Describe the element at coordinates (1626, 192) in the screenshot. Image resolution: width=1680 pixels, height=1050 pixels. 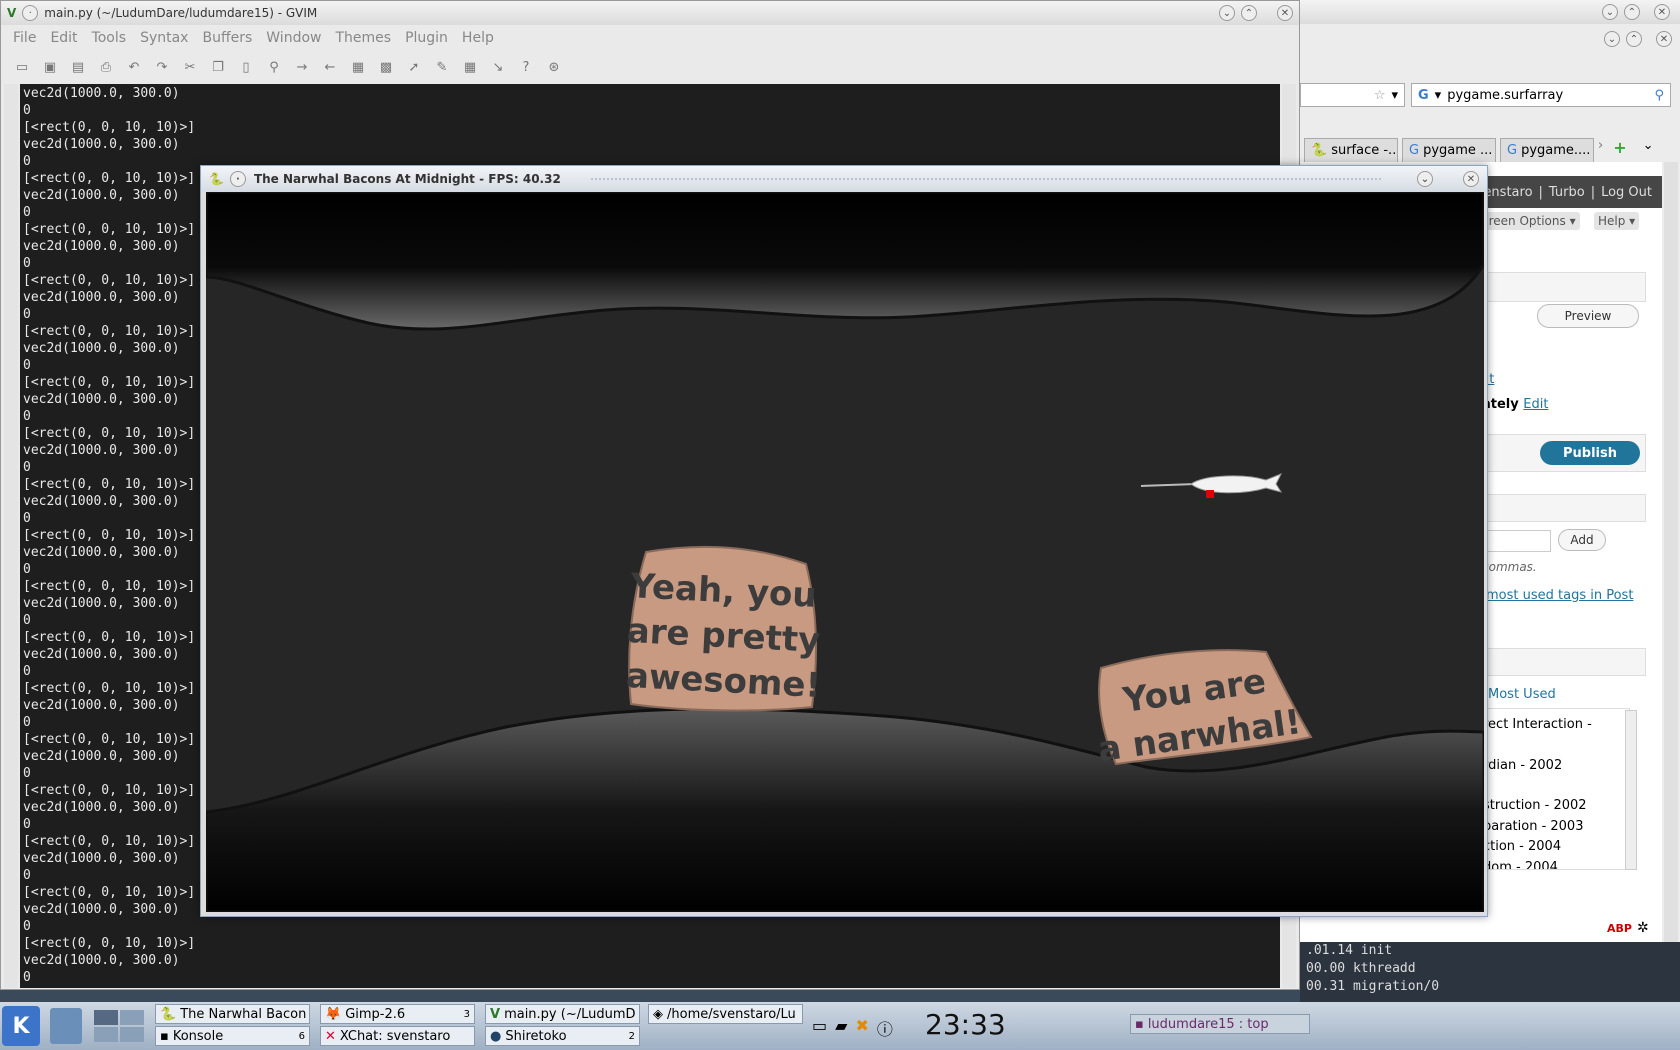
I see `log-out-link: Log Out` at that location.